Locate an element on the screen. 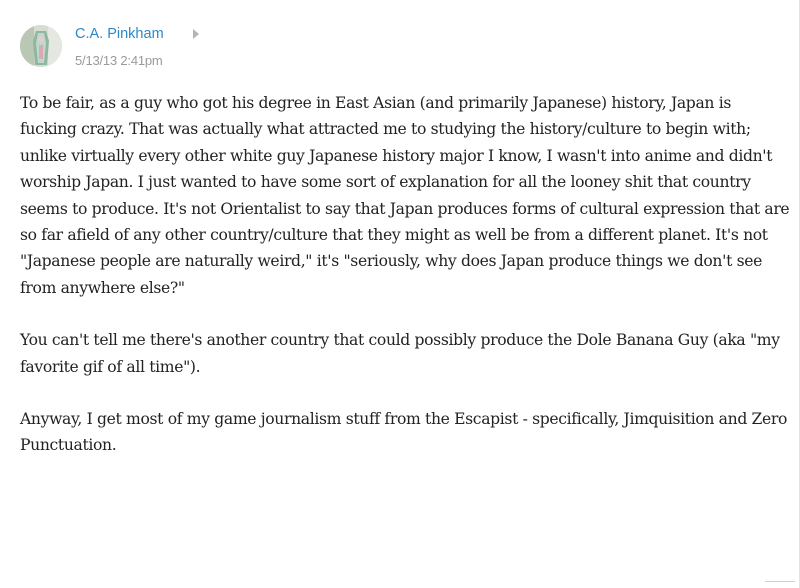 The image size is (800, 588). comment-header: C.A. Pinkham 5/13/13 2:41pm is located at coordinates (400, 42).